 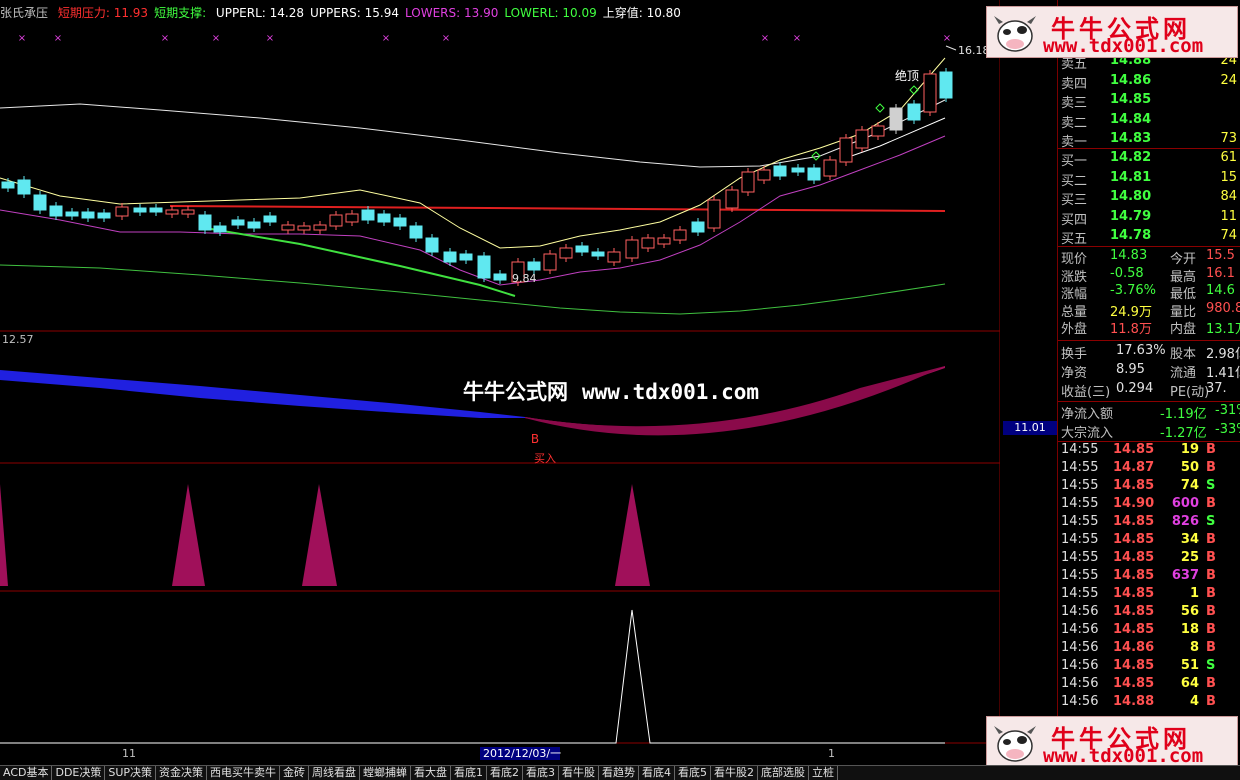 What do you see at coordinates (1130, 369) in the screenshot?
I see `fin-value: 8.95` at bounding box center [1130, 369].